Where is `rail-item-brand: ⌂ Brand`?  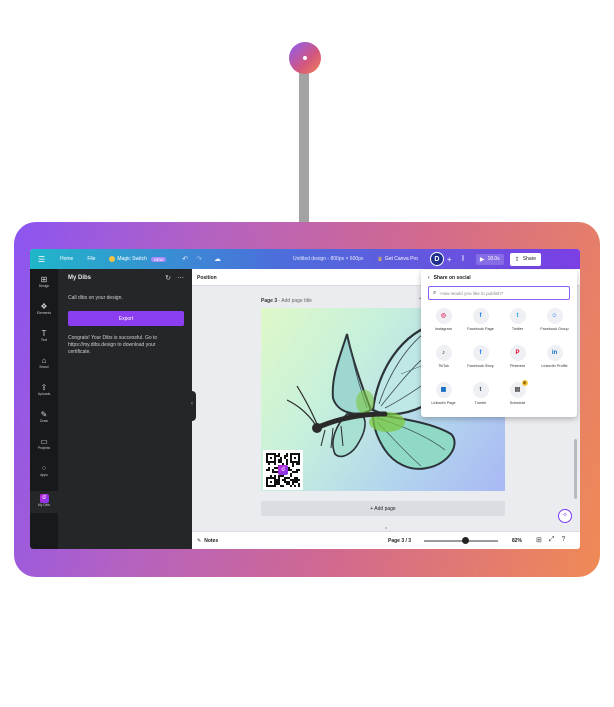 rail-item-brand: ⌂ Brand is located at coordinates (44, 362).